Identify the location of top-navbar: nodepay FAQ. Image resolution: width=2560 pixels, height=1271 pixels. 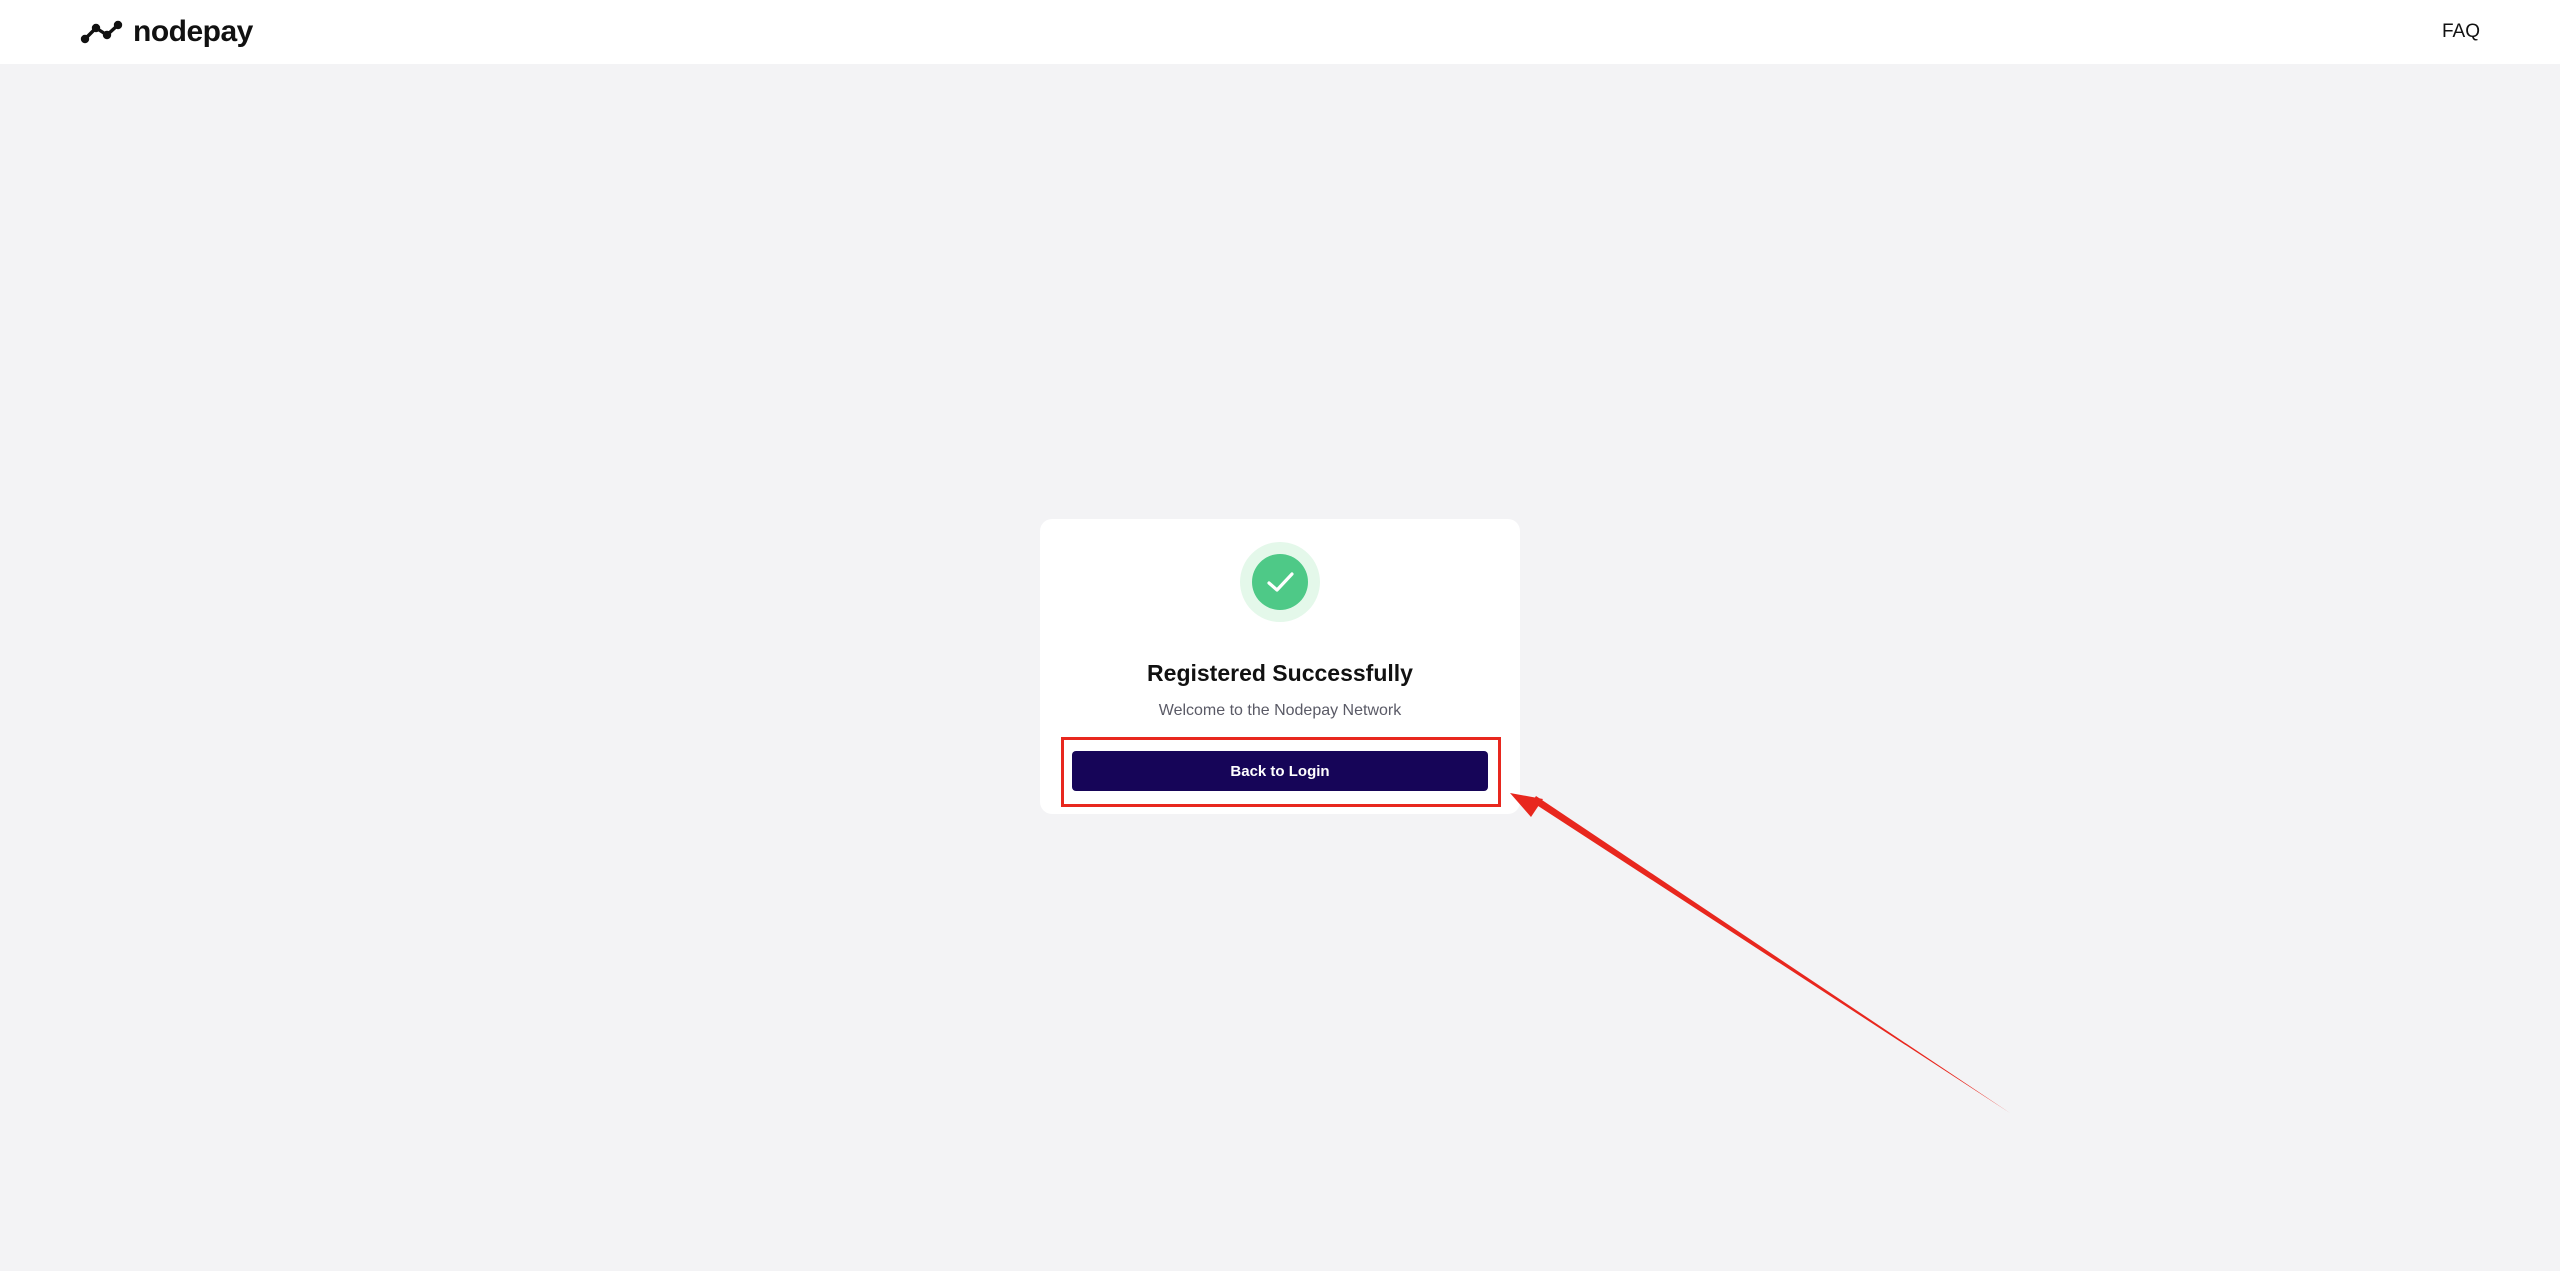
(1280, 32).